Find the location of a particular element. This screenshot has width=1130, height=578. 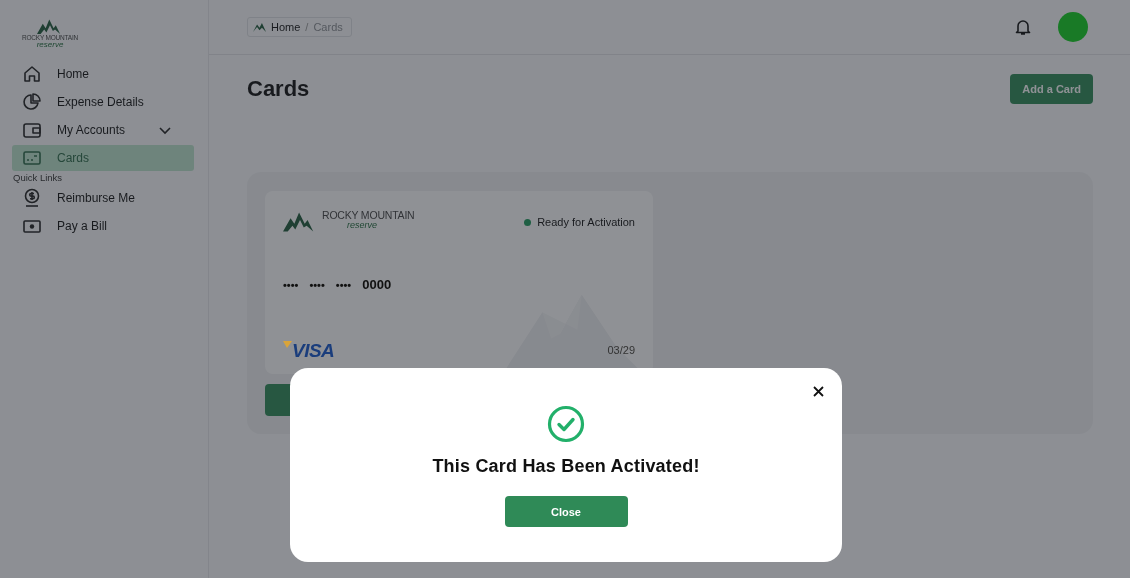

check-circle-icon is located at coordinates (566, 424).